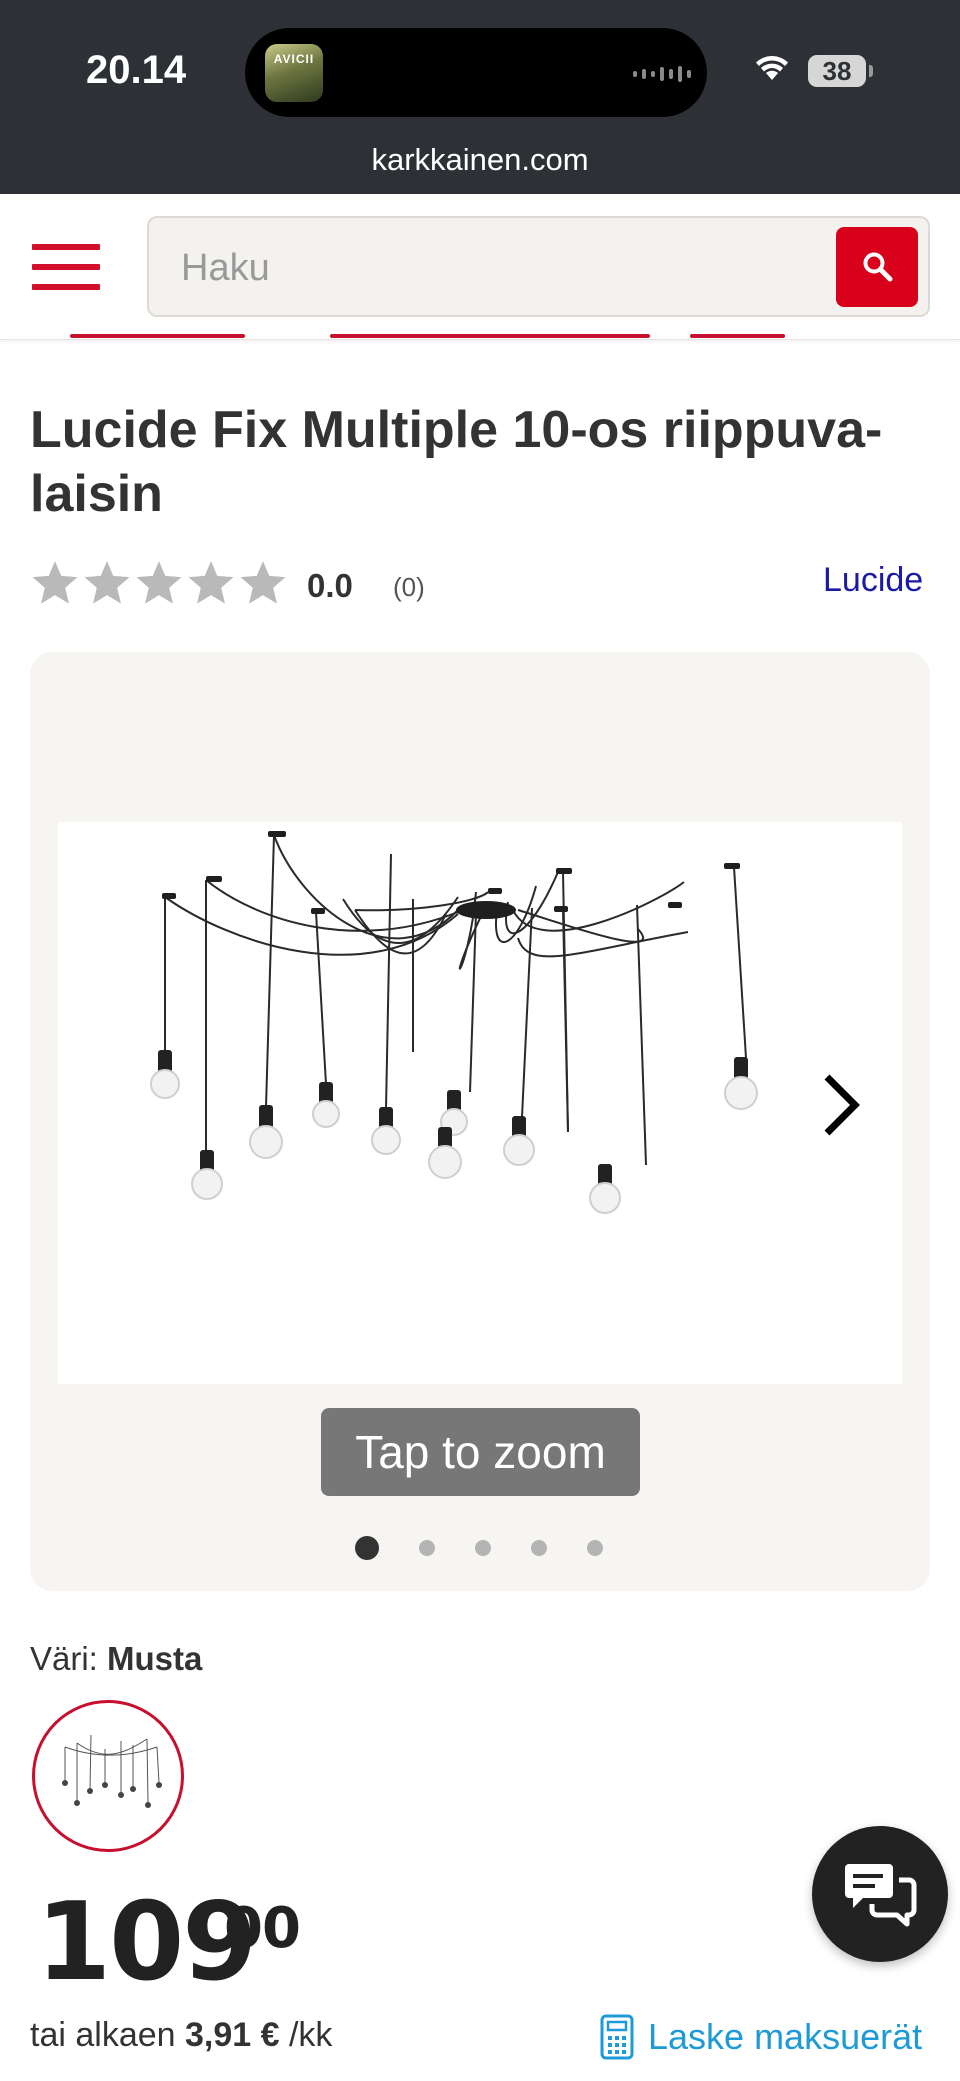 This screenshot has width=960, height=2081. Describe the element at coordinates (480, 160) in the screenshot. I see `address-bar-url: karkkainen.com` at that location.